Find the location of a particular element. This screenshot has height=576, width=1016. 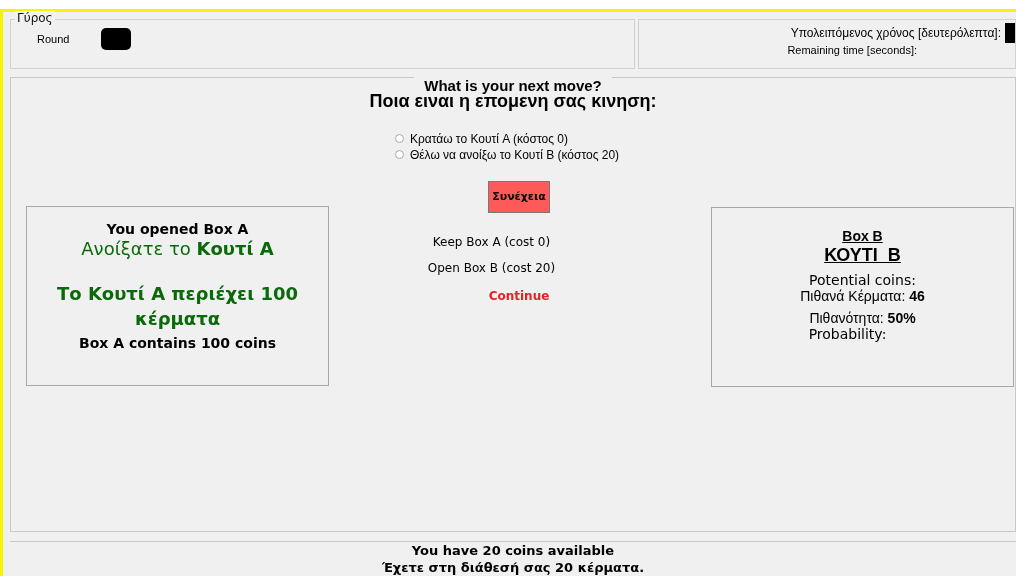

round-value-field is located at coordinates (116, 39).